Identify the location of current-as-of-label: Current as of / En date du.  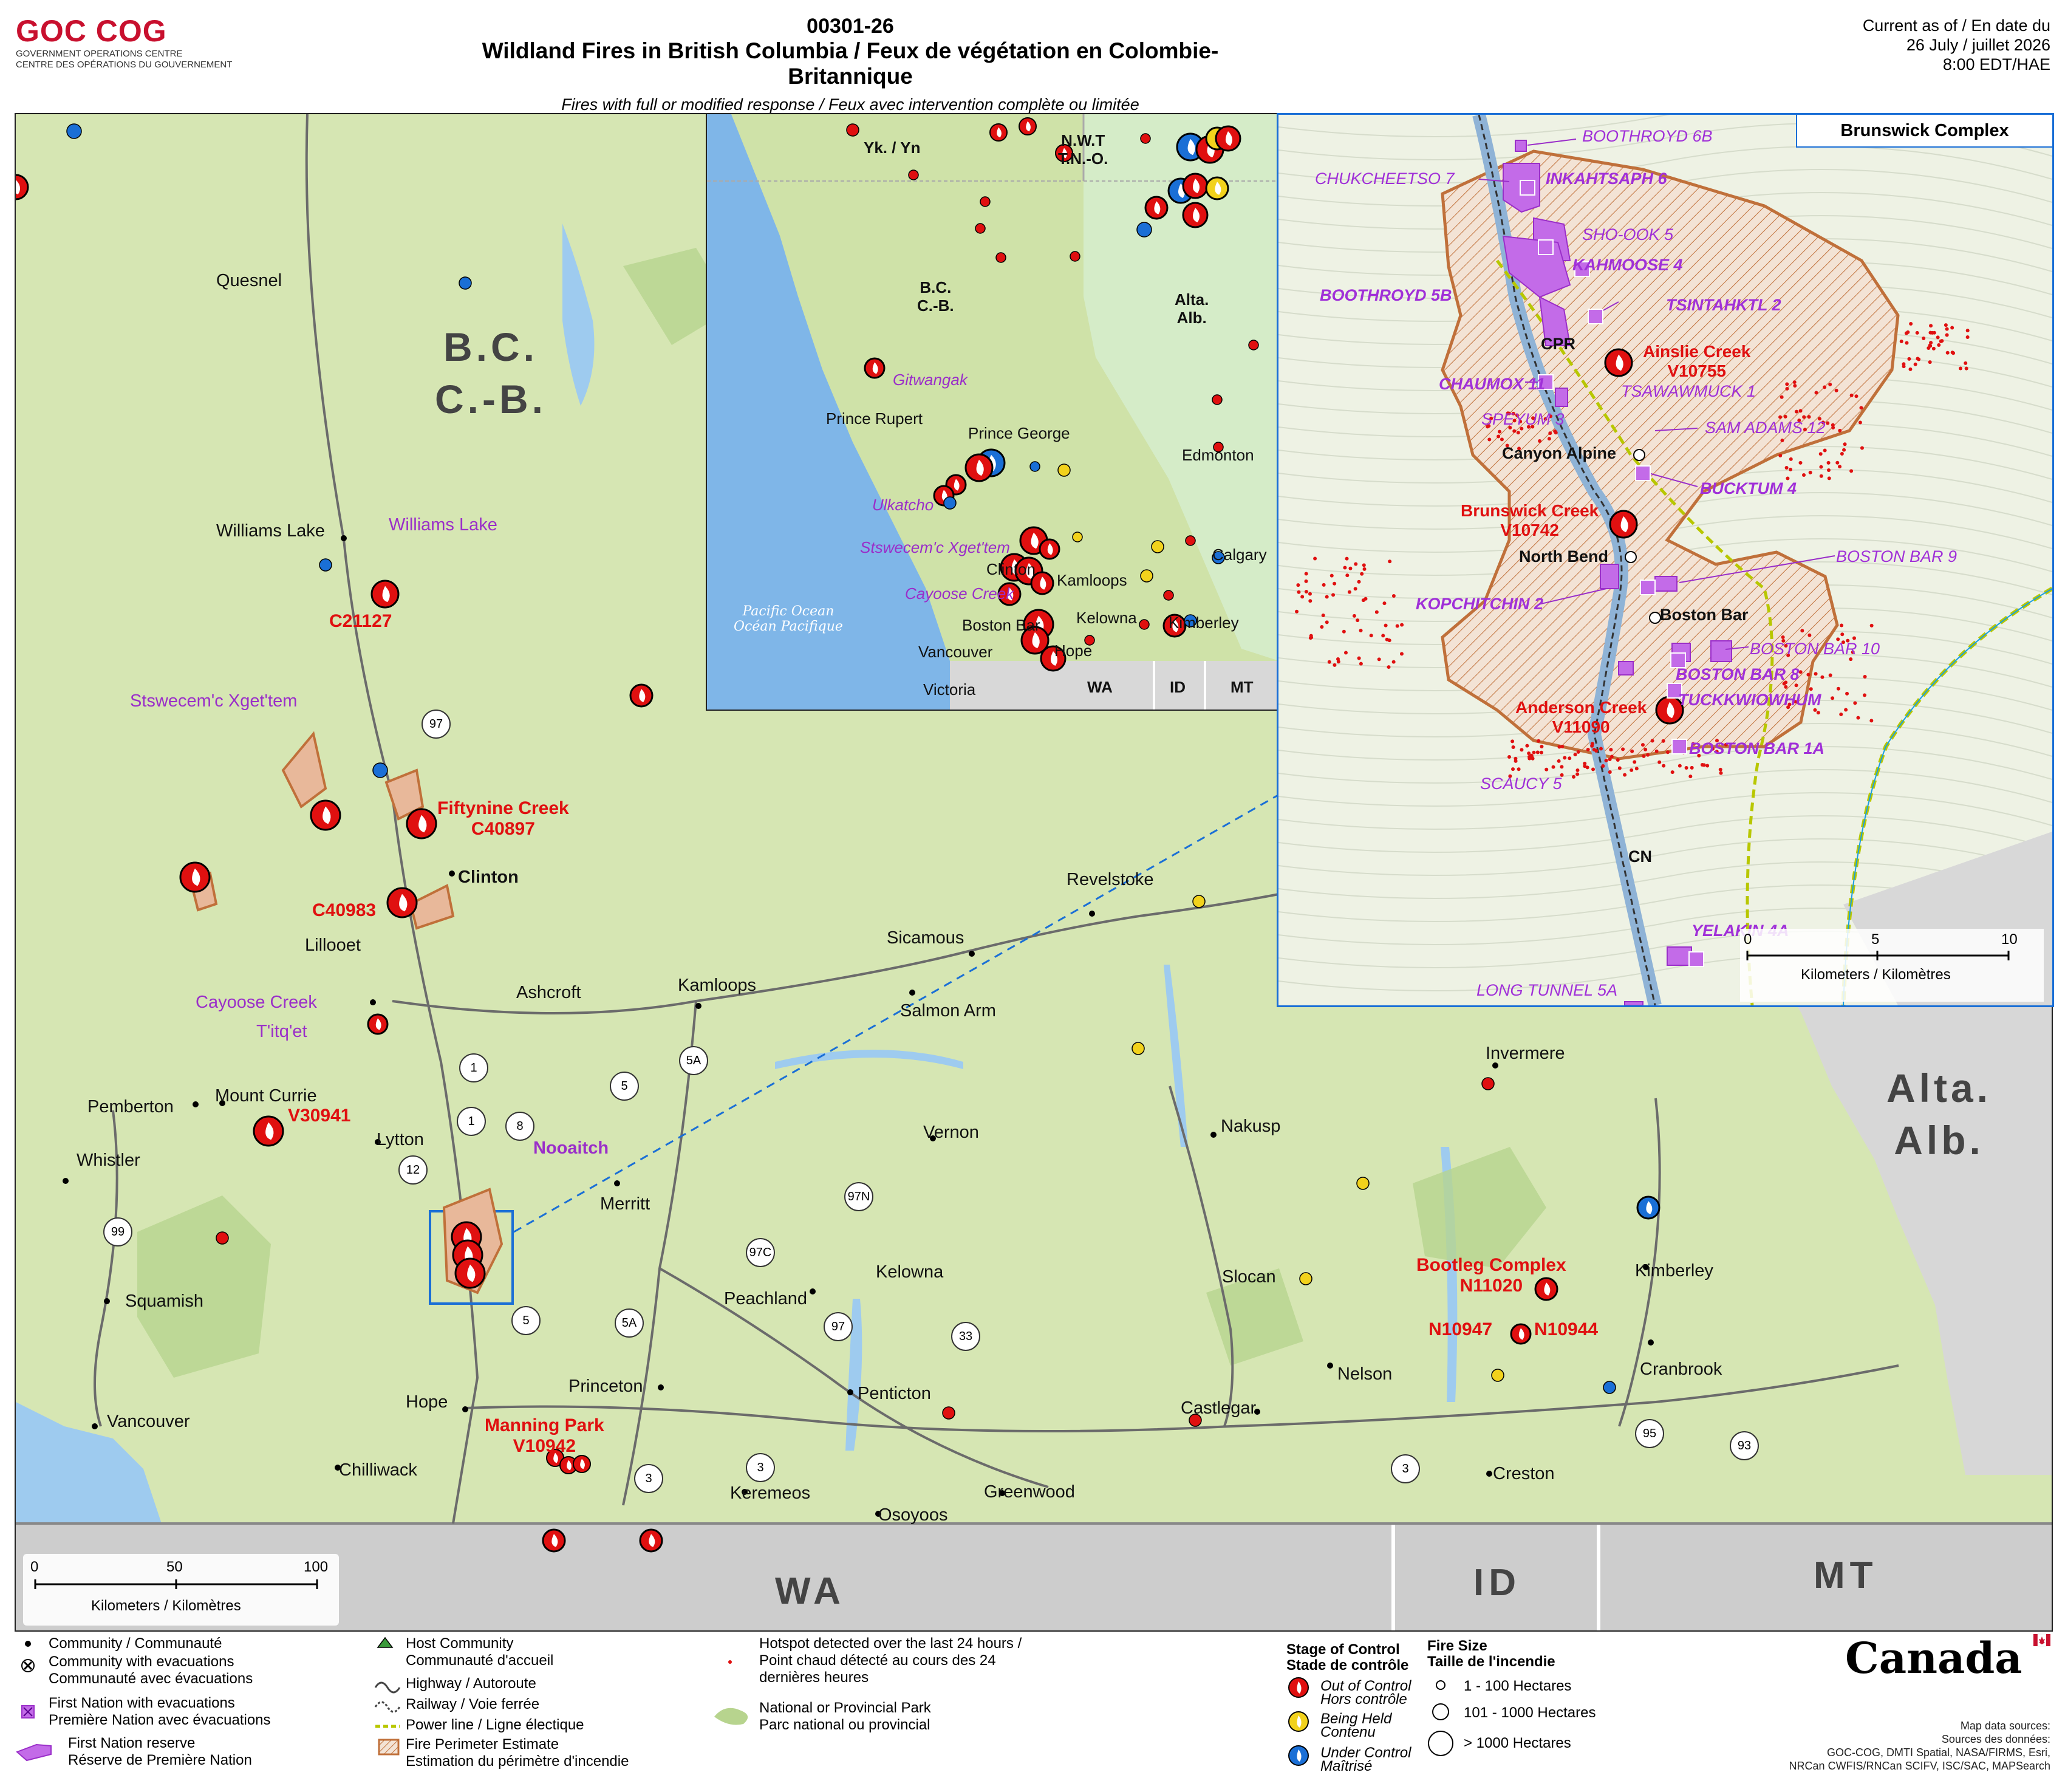
(1956, 25).